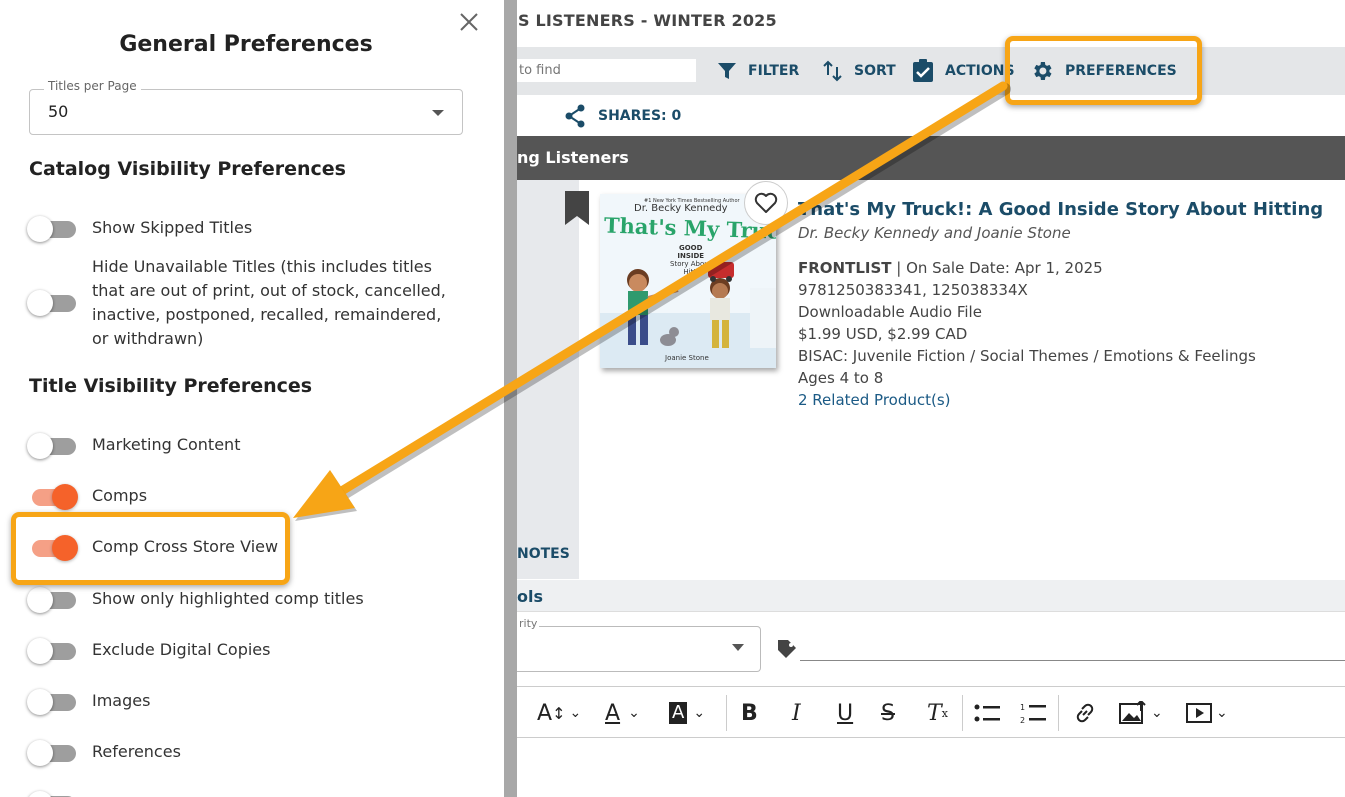 The height and width of the screenshot is (797, 1345). Describe the element at coordinates (52, 229) in the screenshot. I see `show-skipped-toggle` at that location.